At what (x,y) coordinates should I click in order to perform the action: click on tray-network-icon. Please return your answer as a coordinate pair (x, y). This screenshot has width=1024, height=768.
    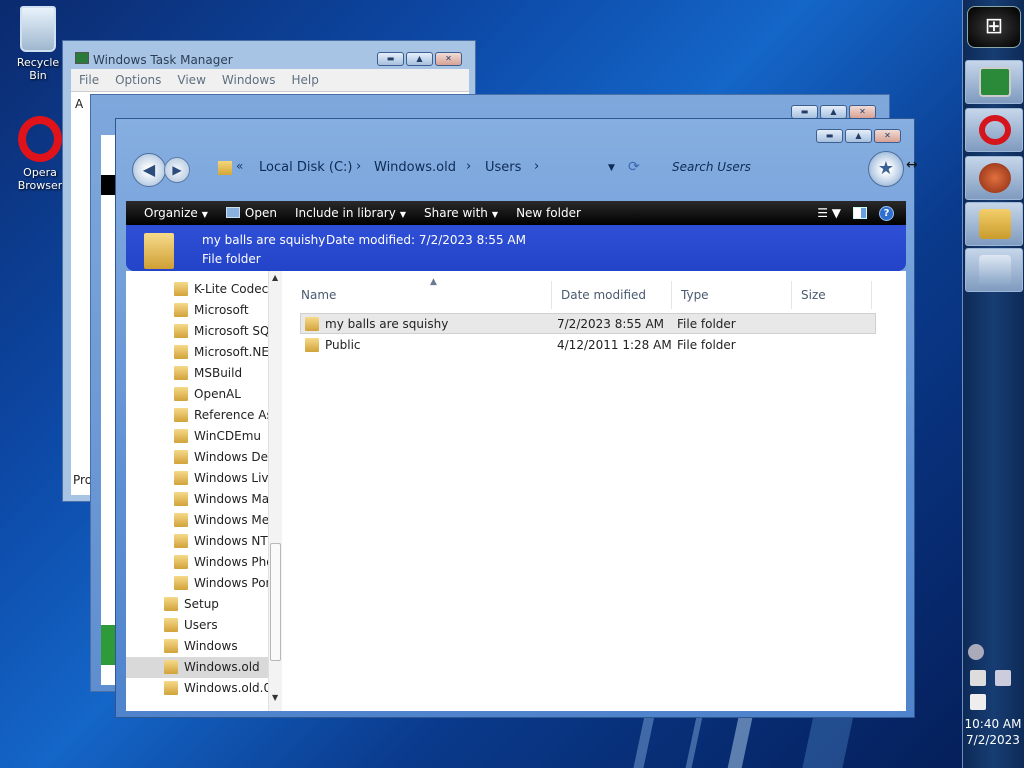
    Looking at the image, I should click on (1003, 678).